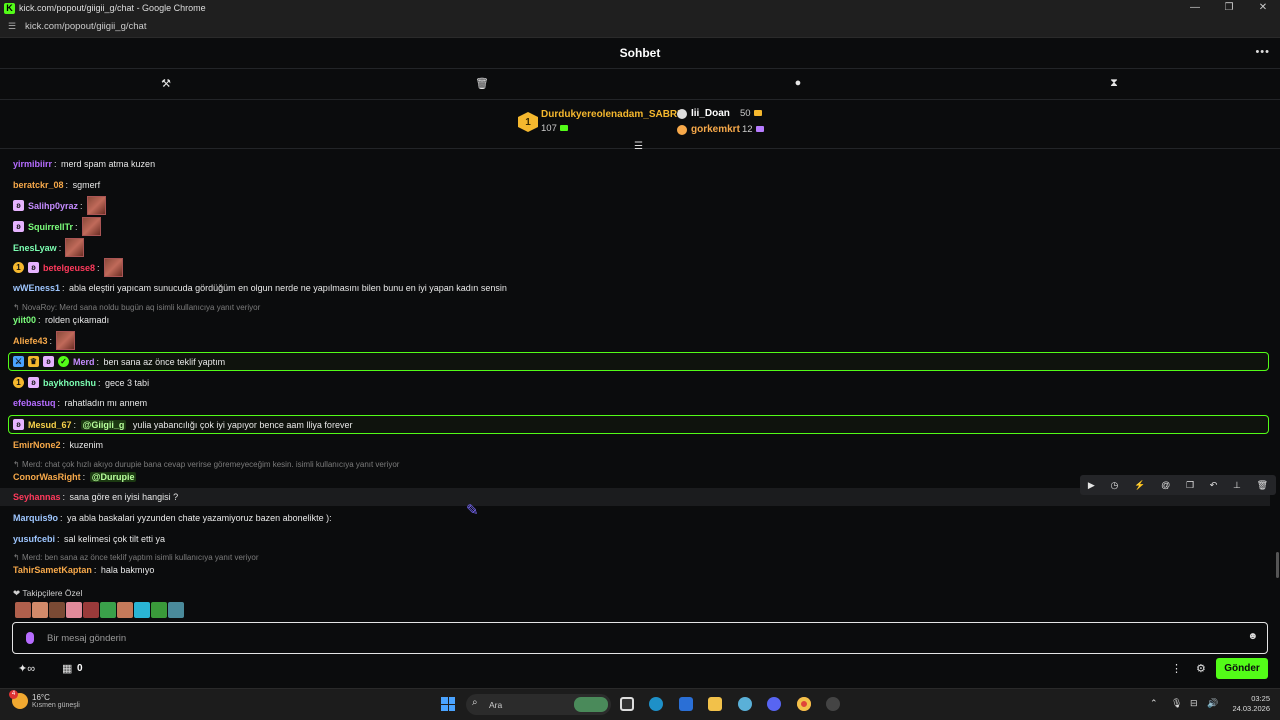 This screenshot has height=720, width=1280. I want to click on chat-message-hovered: Seyhannas: sana göre en iyisi hangisi ?, so click(95, 497).